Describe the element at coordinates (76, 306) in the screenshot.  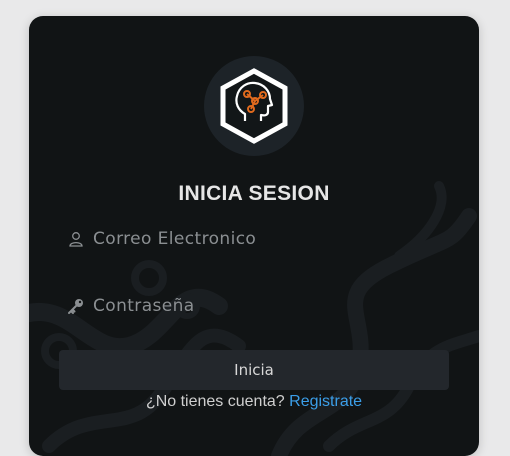
I see `key-icon` at that location.